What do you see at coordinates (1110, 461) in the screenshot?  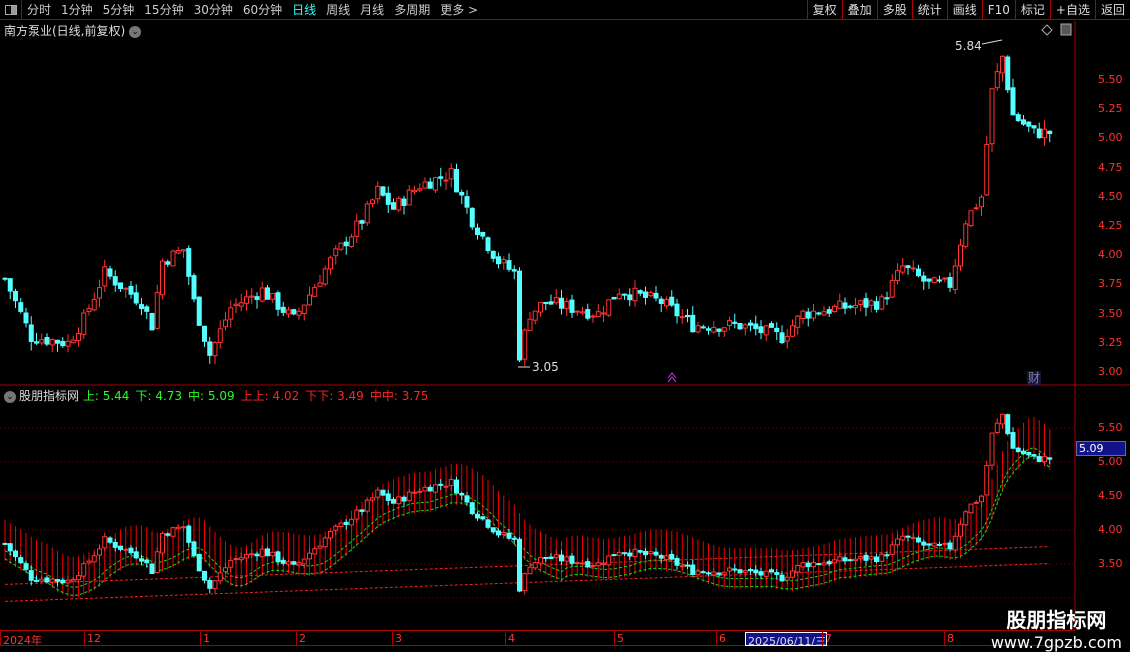 I see `y-tick: 5.00` at bounding box center [1110, 461].